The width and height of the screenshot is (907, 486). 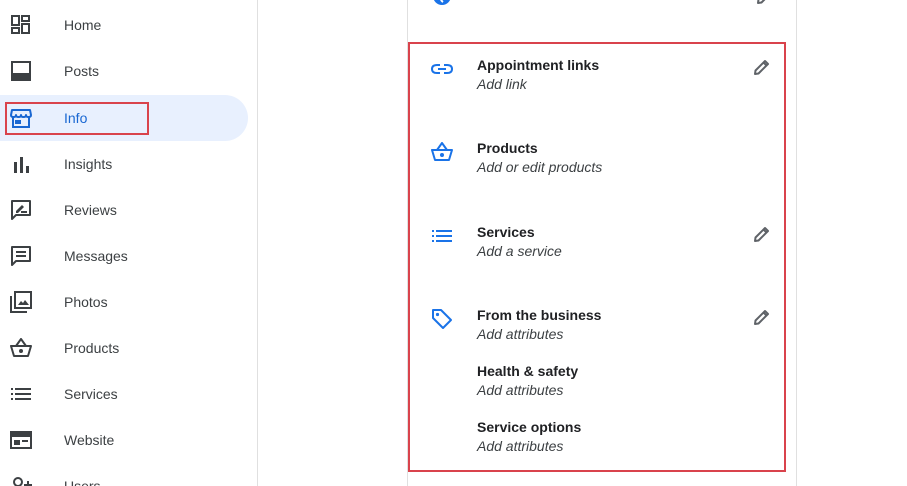 What do you see at coordinates (124, 210) in the screenshot?
I see `sidebar-item-reviews: Reviews` at bounding box center [124, 210].